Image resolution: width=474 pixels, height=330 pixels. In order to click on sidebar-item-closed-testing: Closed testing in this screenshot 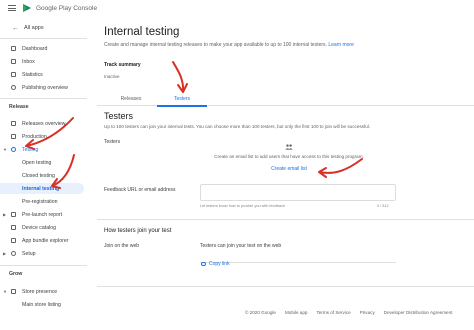, I will do `click(43, 175)`.